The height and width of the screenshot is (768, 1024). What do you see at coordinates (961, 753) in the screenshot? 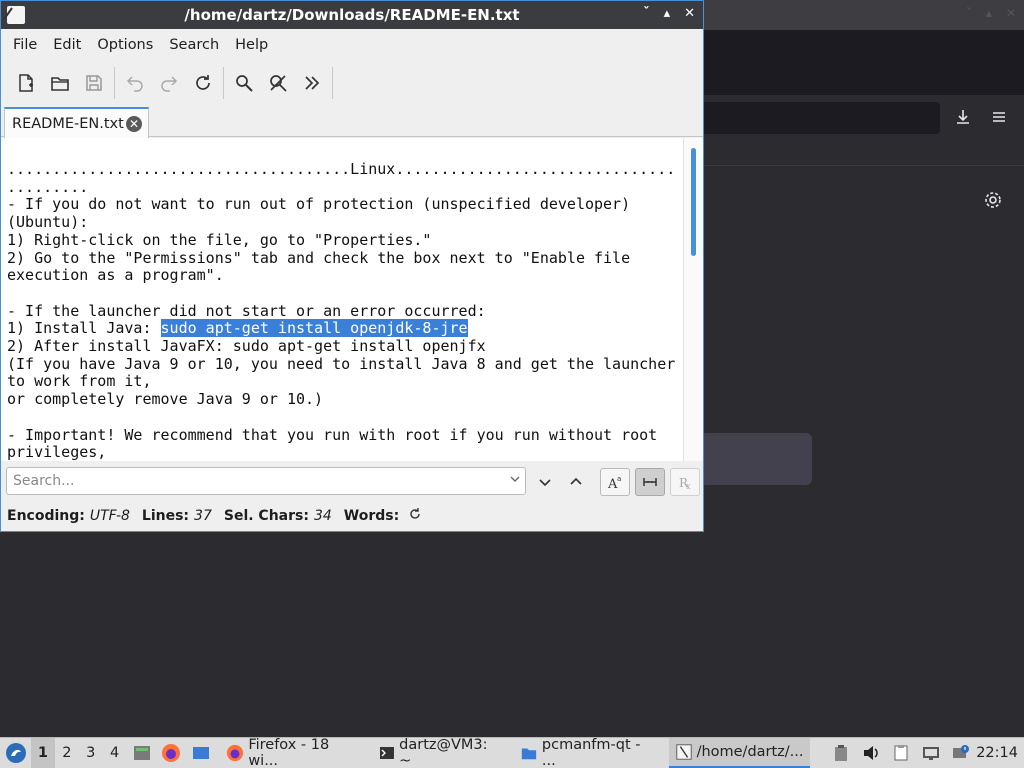
I see `update-notifier-icon` at bounding box center [961, 753].